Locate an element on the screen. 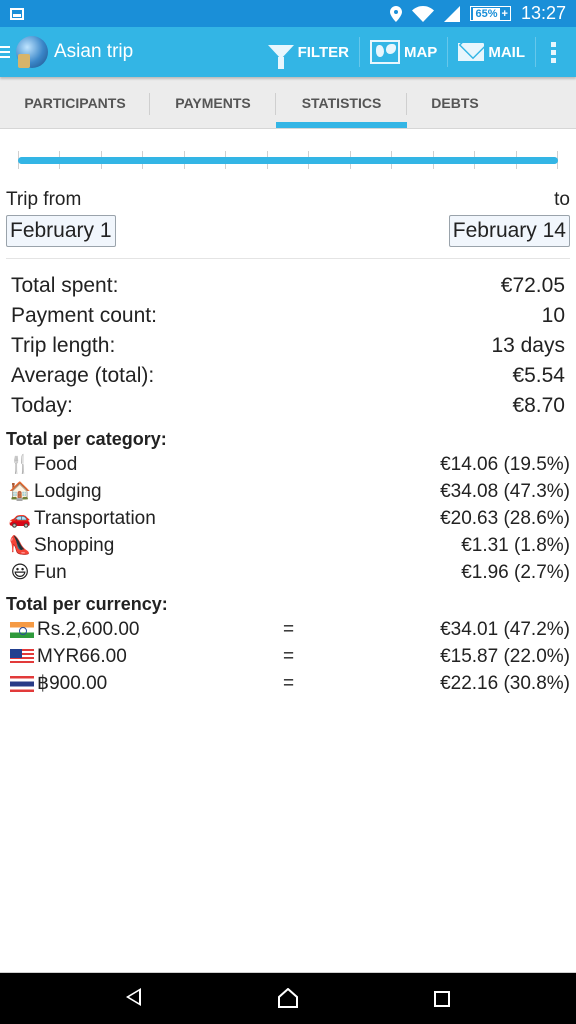 The height and width of the screenshot is (1024, 576). currency-row-inr: Rs.2,600.00 = €34.01 (47.2%) is located at coordinates (288, 629).